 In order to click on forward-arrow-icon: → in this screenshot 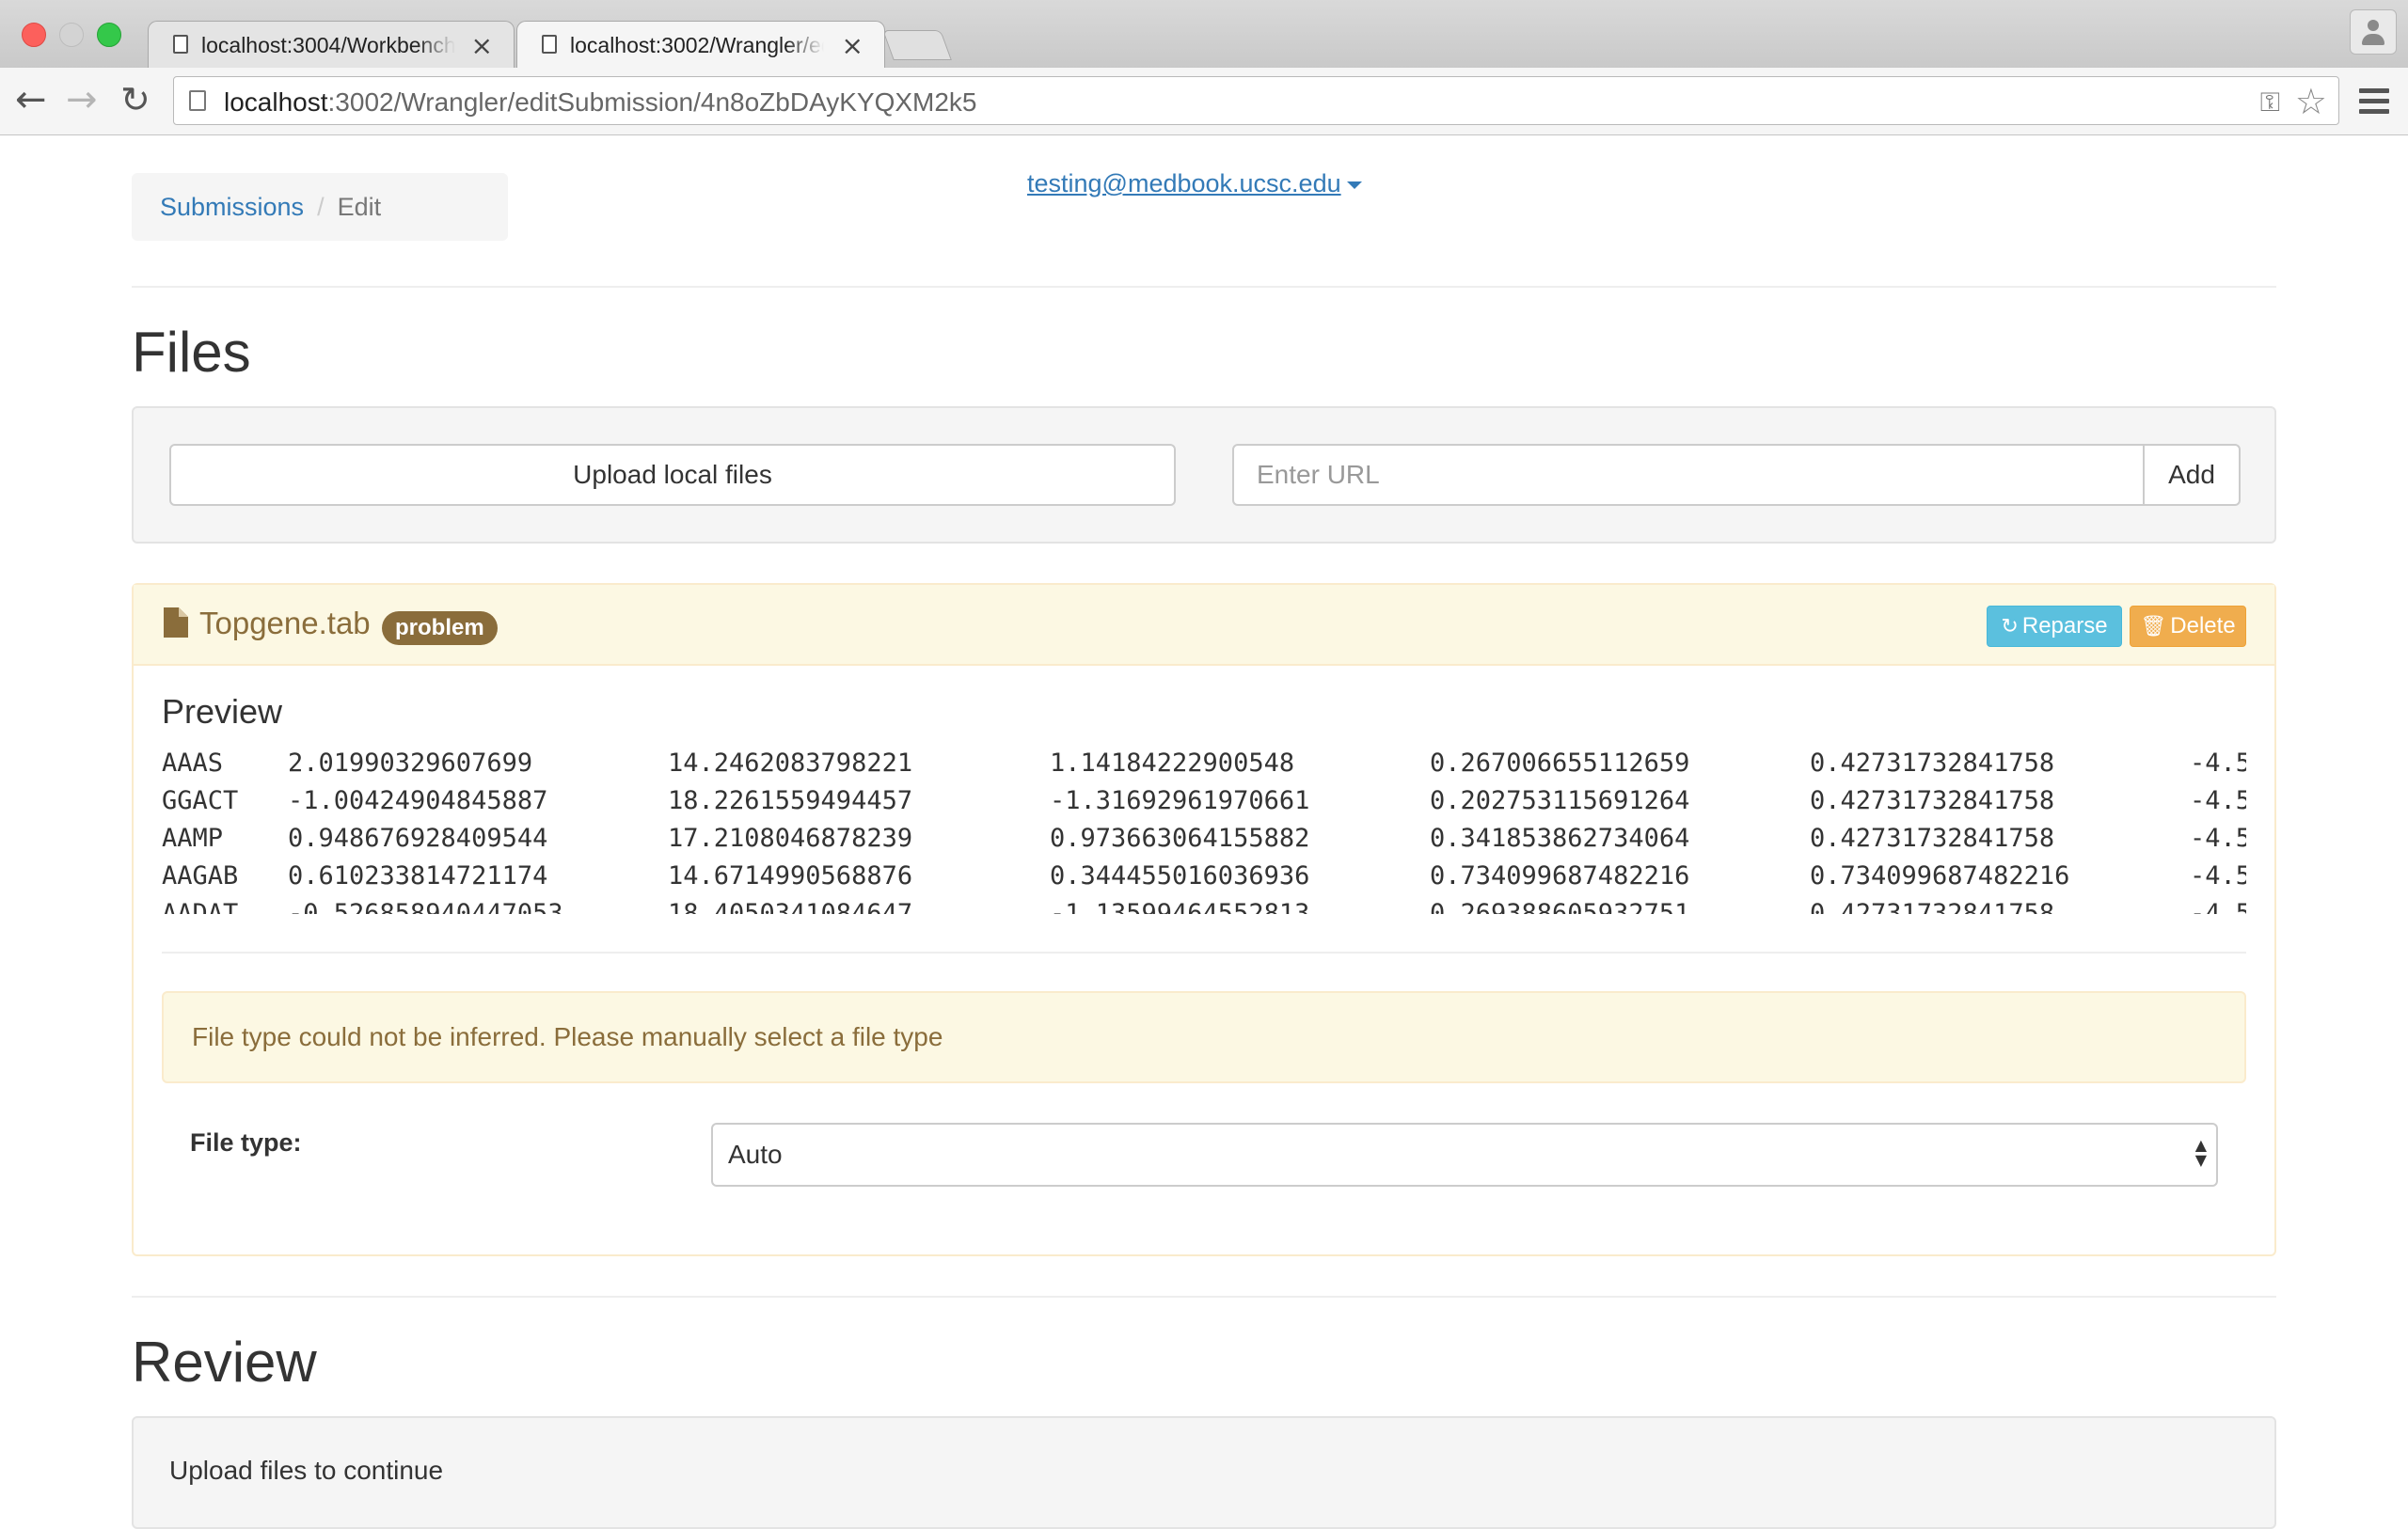, I will do `click(82, 100)`.